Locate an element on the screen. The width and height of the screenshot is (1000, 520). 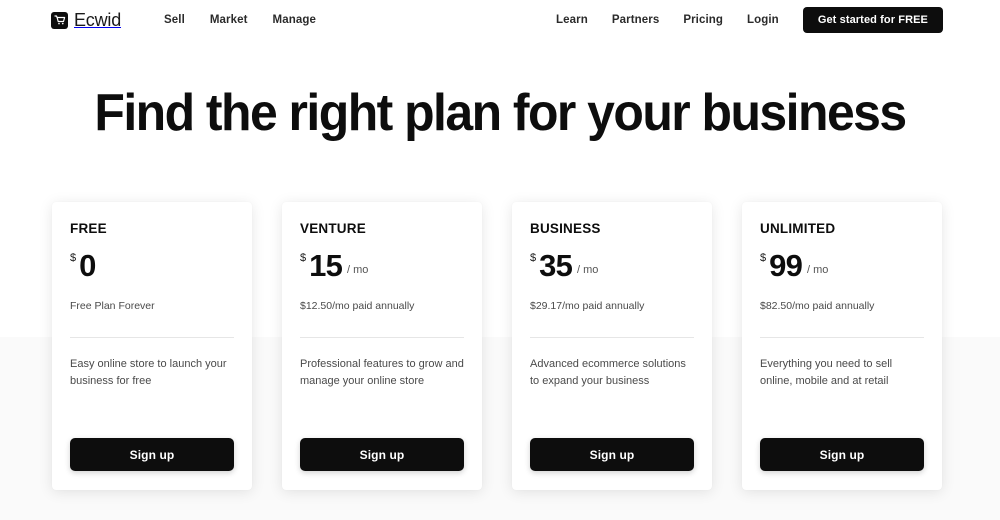
logo-text: Ecwid is located at coordinates (98, 19).